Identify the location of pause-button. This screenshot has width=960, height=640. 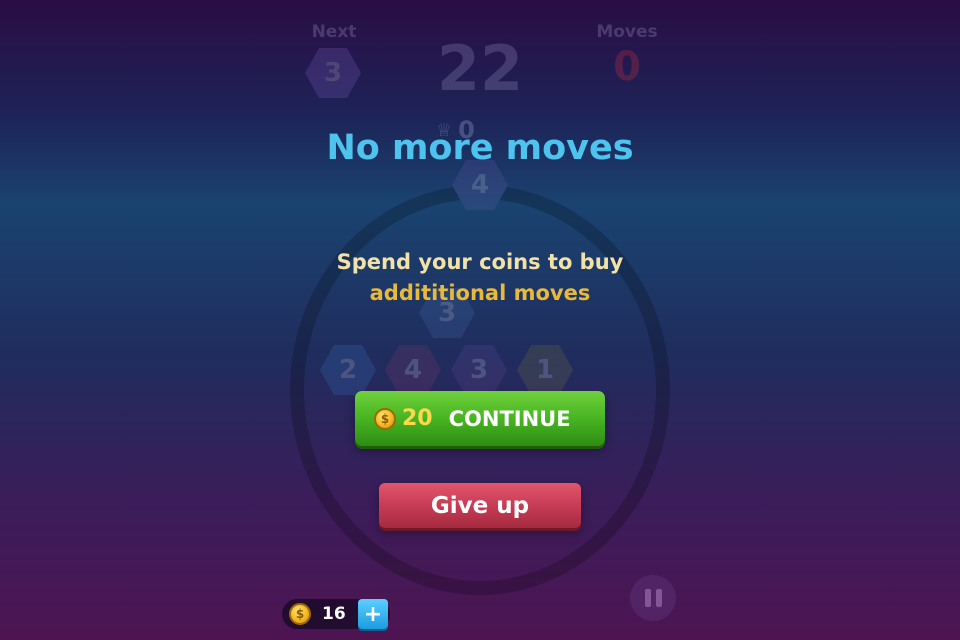
(653, 598).